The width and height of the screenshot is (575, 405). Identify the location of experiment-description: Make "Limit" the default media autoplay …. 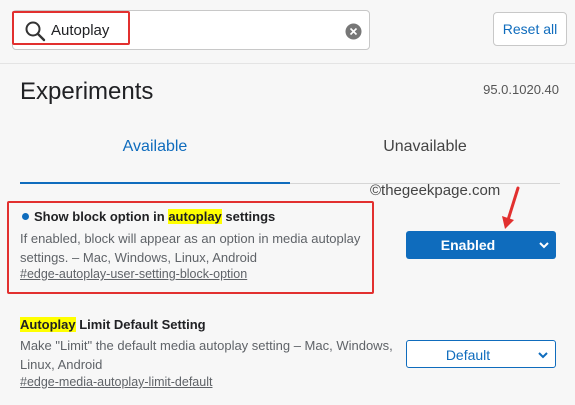
(206, 355).